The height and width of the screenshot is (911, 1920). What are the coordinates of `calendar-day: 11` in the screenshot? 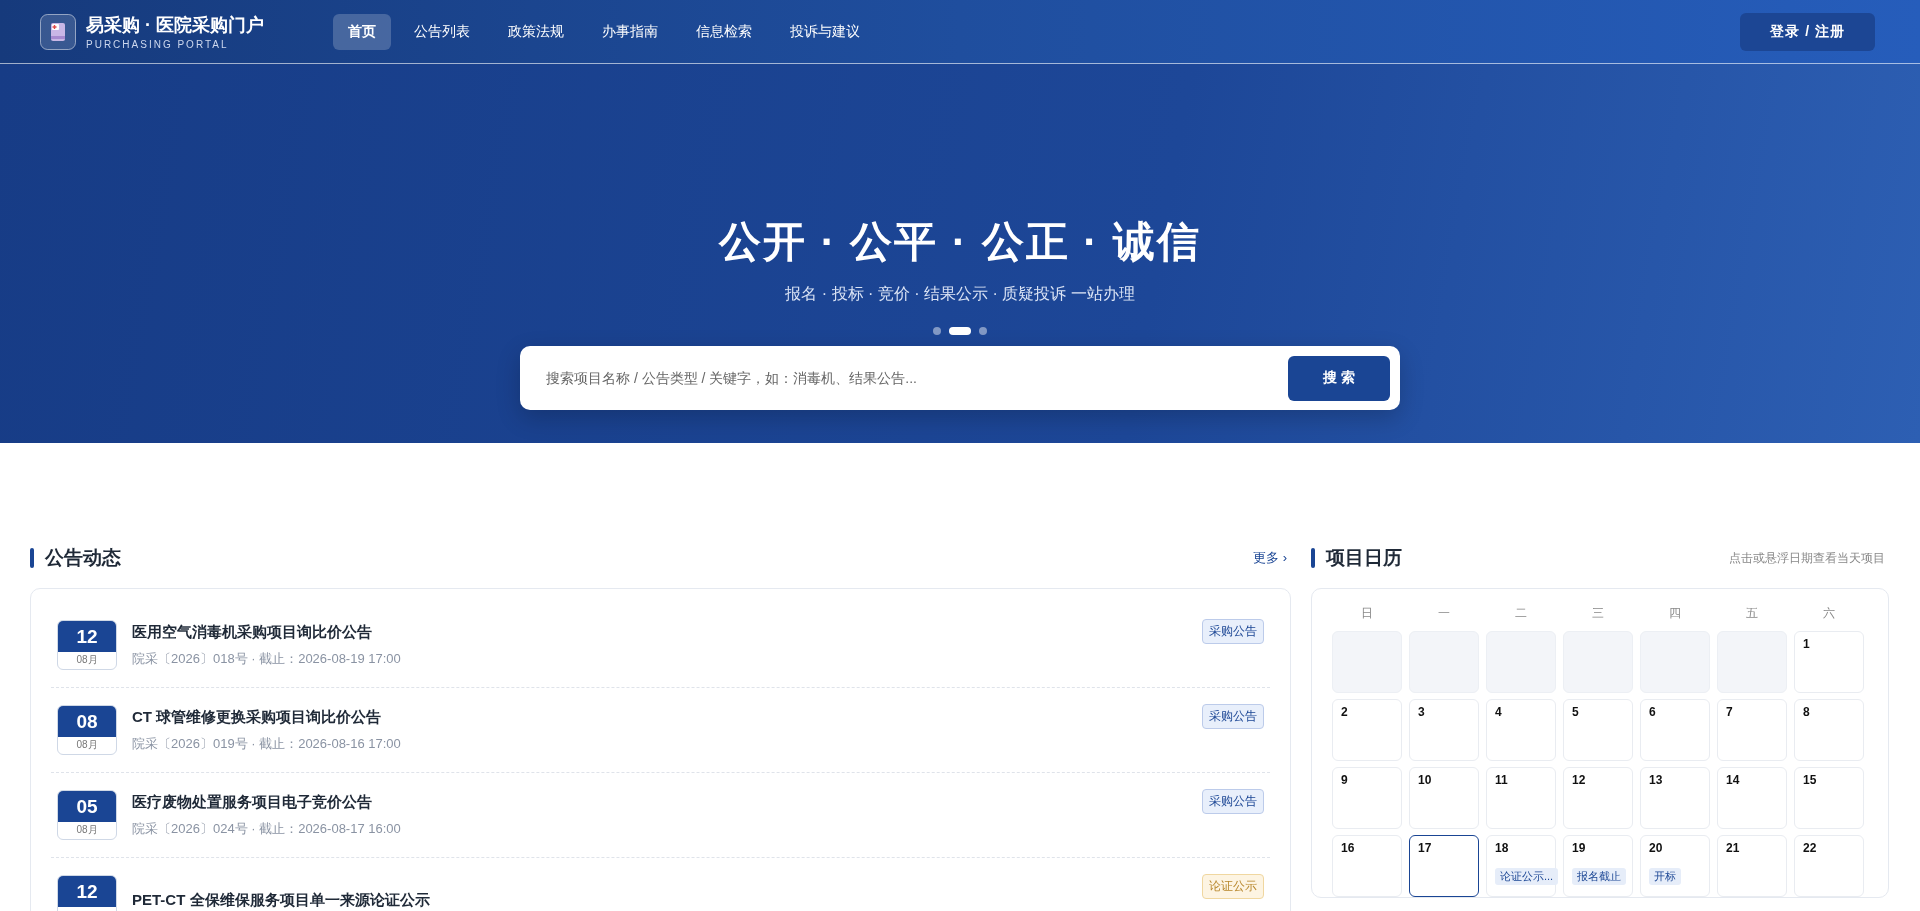 It's located at (1521, 798).